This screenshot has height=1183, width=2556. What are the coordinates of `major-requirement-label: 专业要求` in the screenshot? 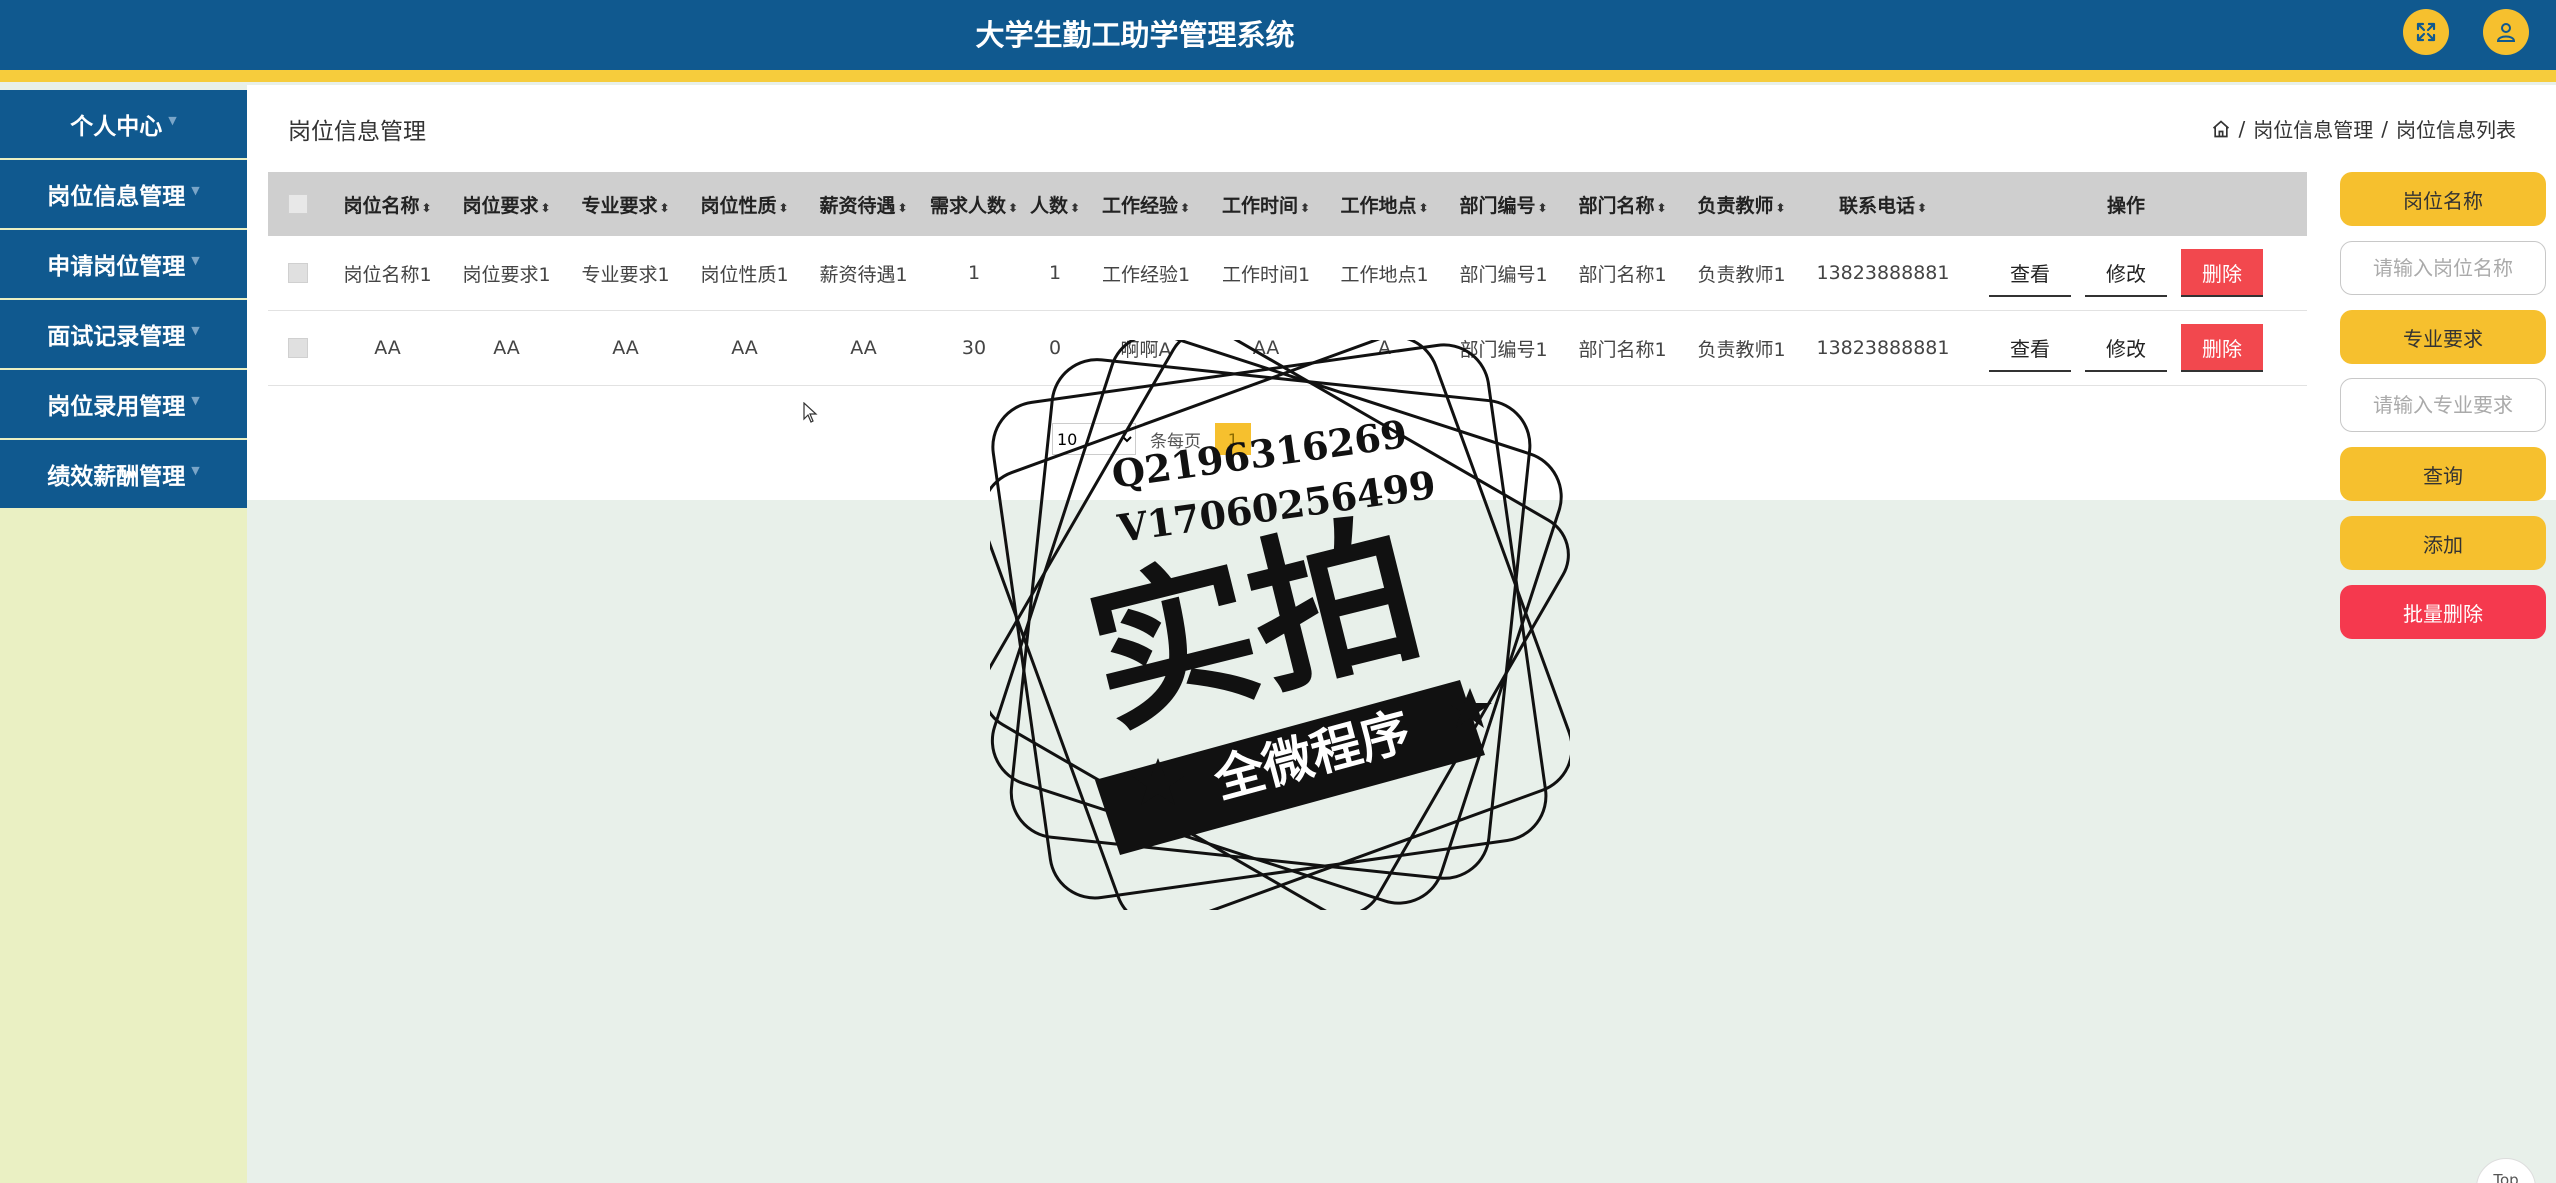 It's located at (2443, 337).